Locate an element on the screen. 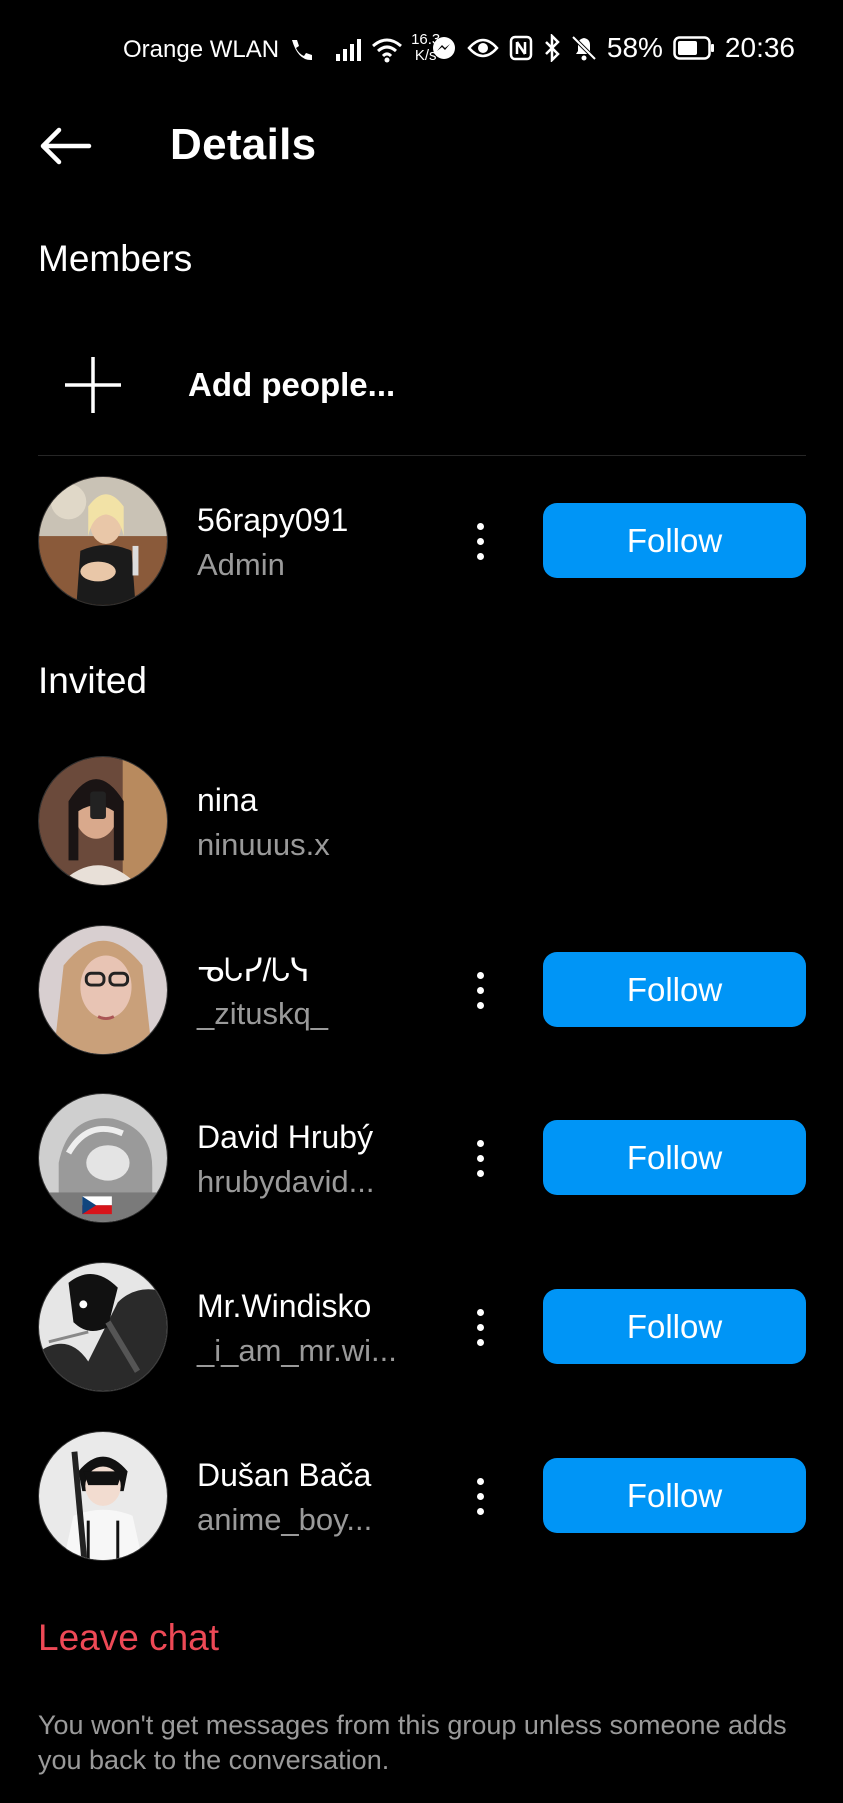 The width and height of the screenshot is (843, 1803). clock: 20:36 is located at coordinates (759, 47).